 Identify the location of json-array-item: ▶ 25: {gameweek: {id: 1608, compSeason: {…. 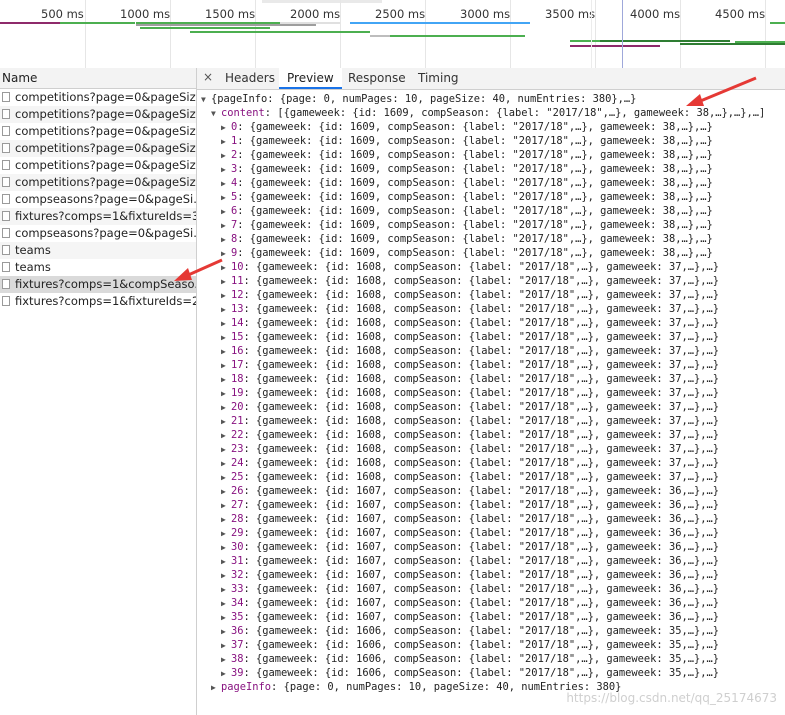
(491, 477).